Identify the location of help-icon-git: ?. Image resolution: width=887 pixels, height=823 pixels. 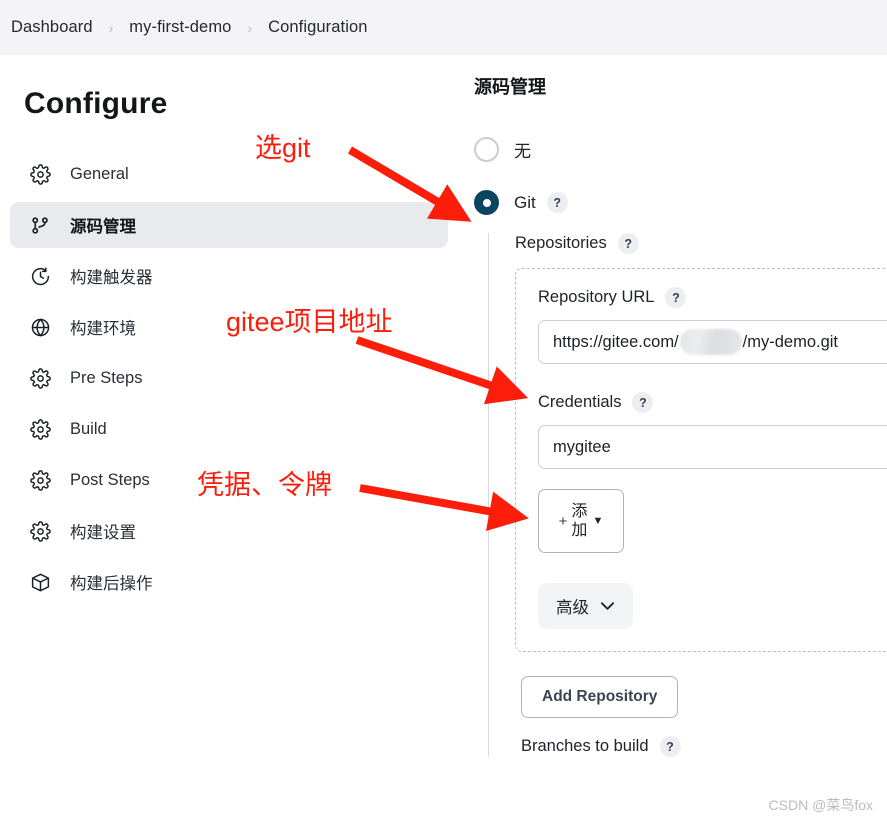
(557, 202).